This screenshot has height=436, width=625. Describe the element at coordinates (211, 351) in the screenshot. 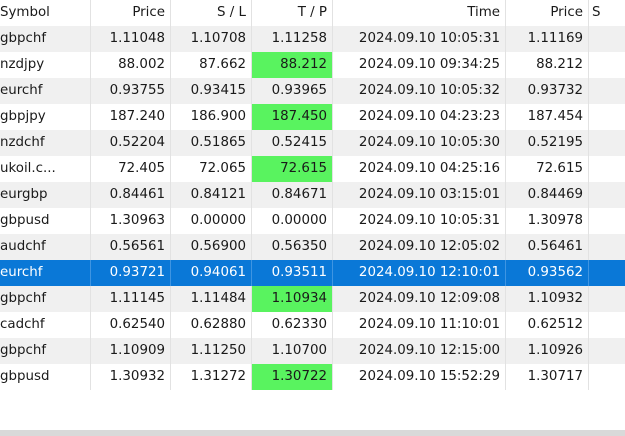

I see `cell-stop-loss: 1.11250` at that location.